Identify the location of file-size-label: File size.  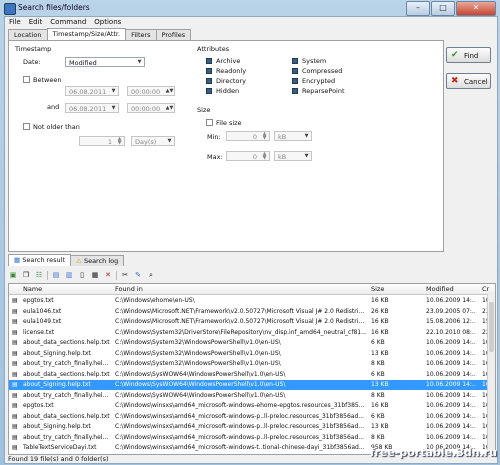
(229, 123).